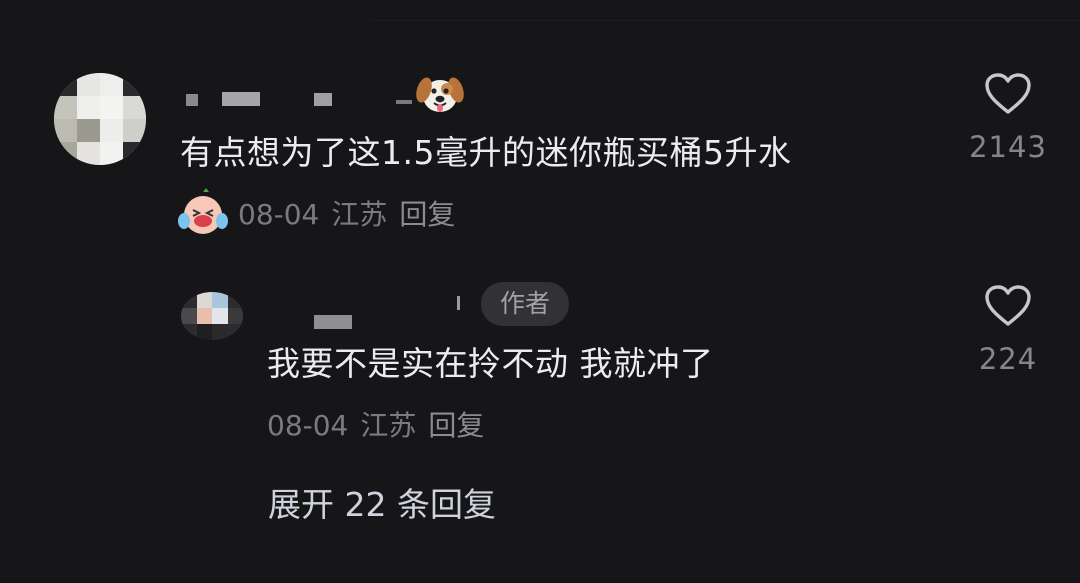  What do you see at coordinates (1008, 118) in the screenshot?
I see `like-button: 2143` at bounding box center [1008, 118].